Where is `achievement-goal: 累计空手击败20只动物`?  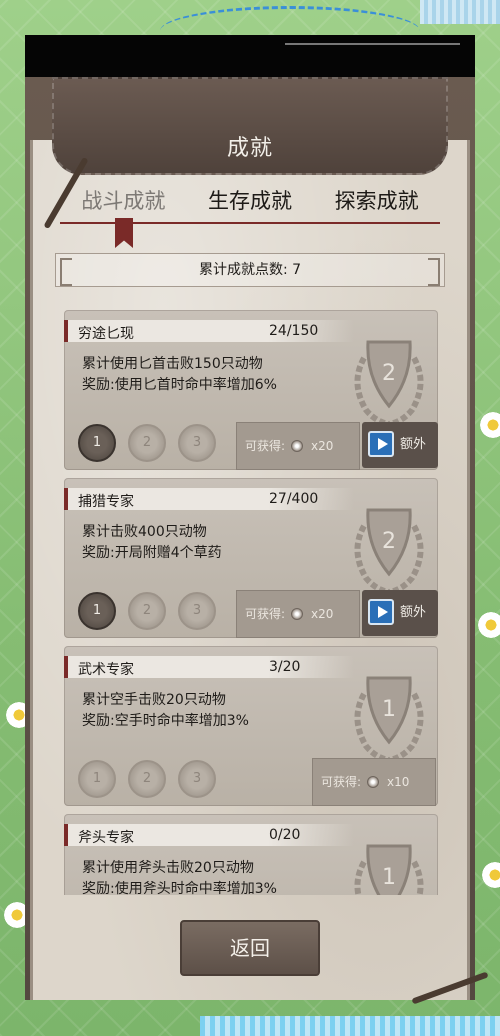
achievement-goal: 累计空手击败20只动物 is located at coordinates (154, 700).